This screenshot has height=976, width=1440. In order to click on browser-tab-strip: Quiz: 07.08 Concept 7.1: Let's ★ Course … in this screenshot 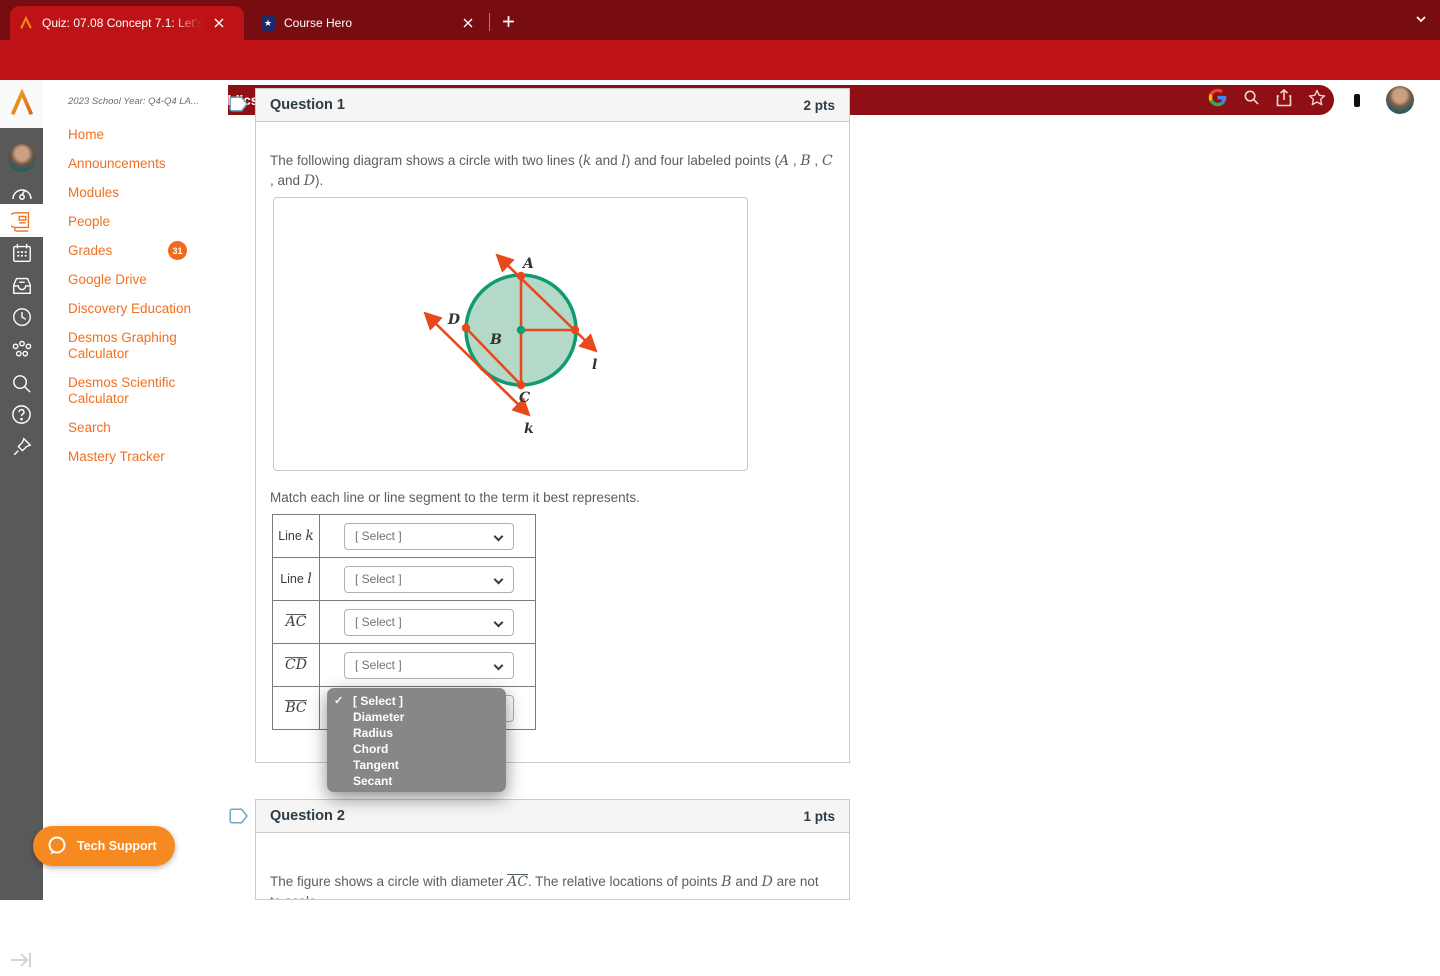, I will do `click(720, 20)`.